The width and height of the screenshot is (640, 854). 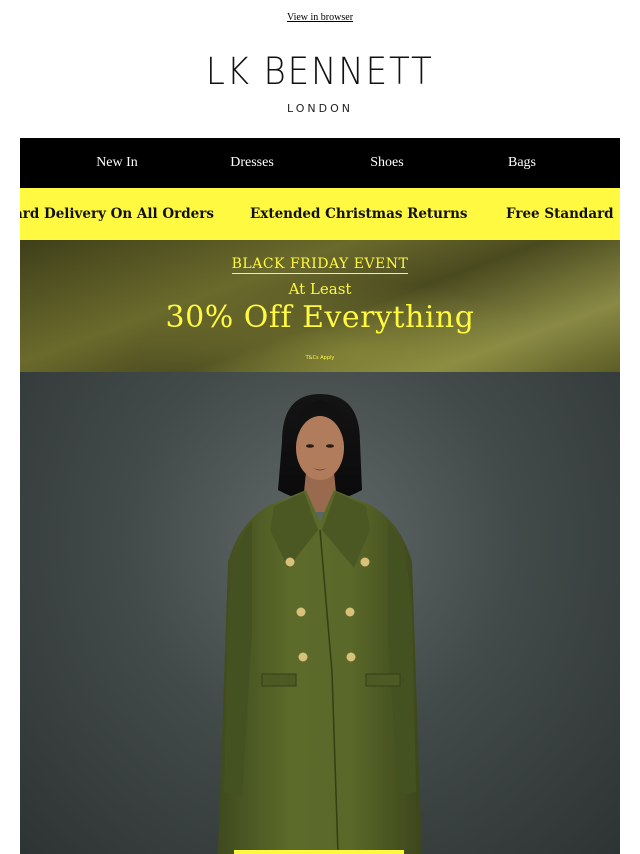 What do you see at coordinates (117, 163) in the screenshot?
I see `nav-item-new-in: New In` at bounding box center [117, 163].